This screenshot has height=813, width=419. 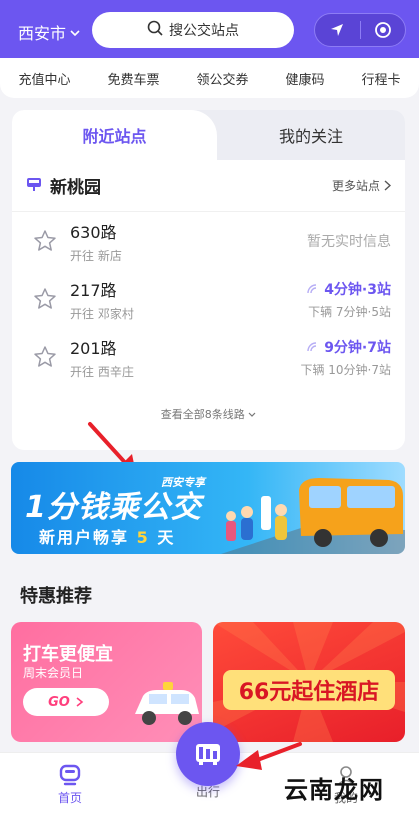 I want to click on stop-header: 新桃园 更多站点, so click(x=208, y=186).